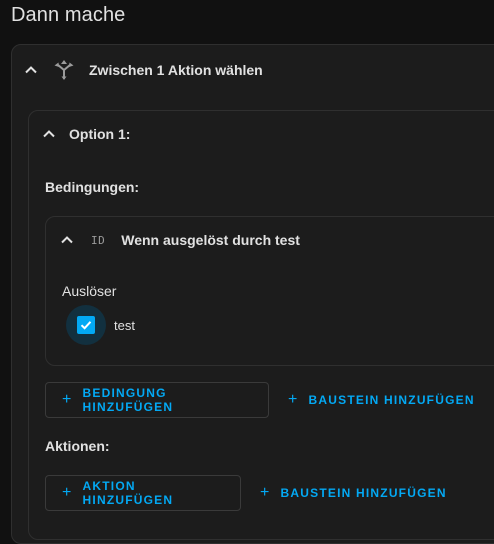  I want to click on option-header: Option 1:, so click(86, 134).